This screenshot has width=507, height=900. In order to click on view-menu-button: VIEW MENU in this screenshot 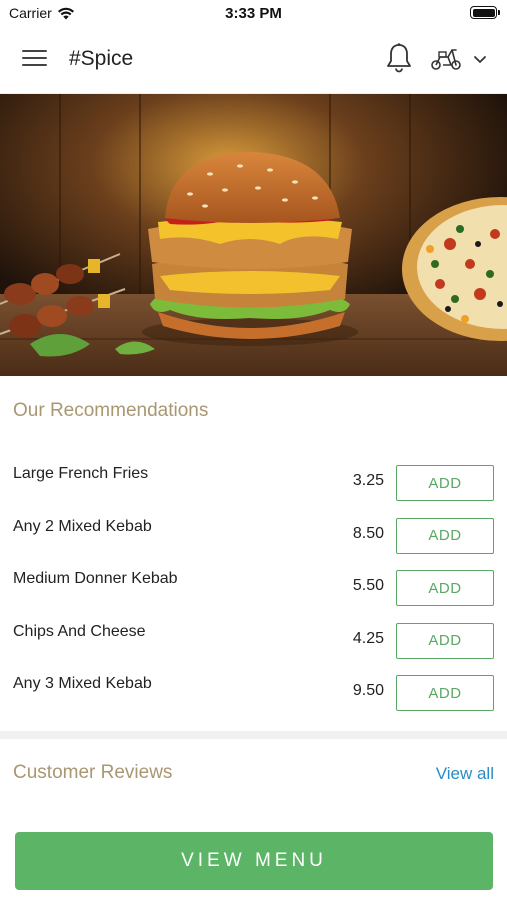, I will do `click(254, 861)`.